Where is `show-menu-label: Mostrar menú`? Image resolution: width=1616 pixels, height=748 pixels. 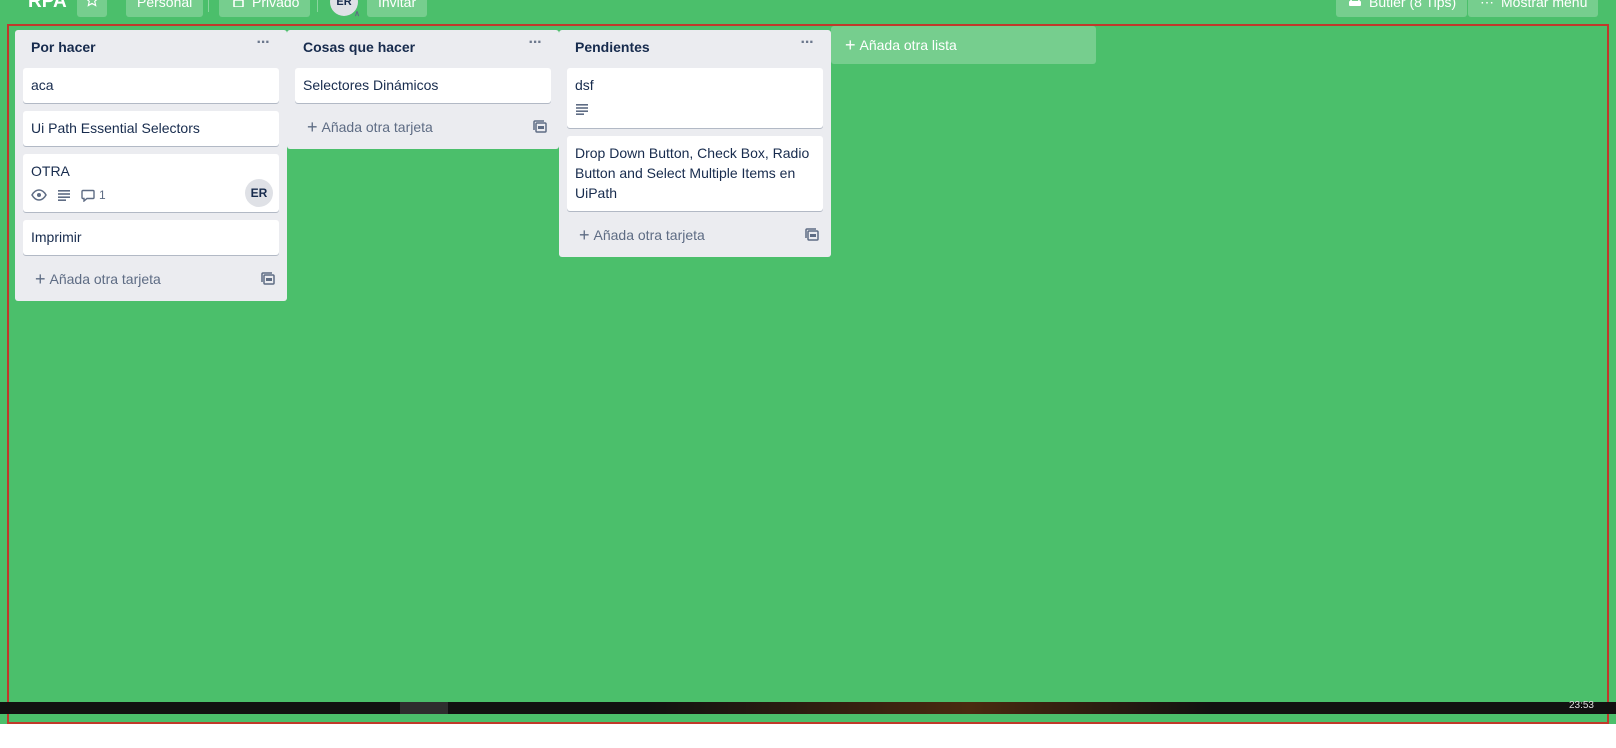
show-menu-label: Mostrar menú is located at coordinates (1544, 5).